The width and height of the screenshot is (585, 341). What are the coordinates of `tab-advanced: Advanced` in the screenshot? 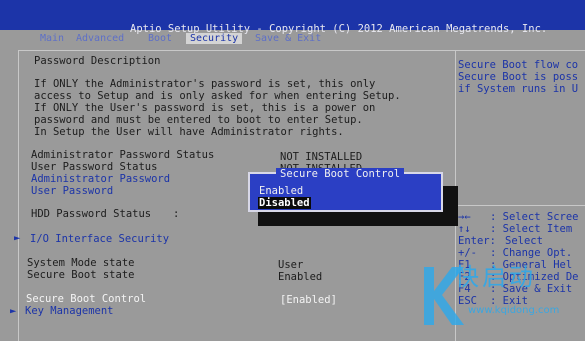 It's located at (100, 38).